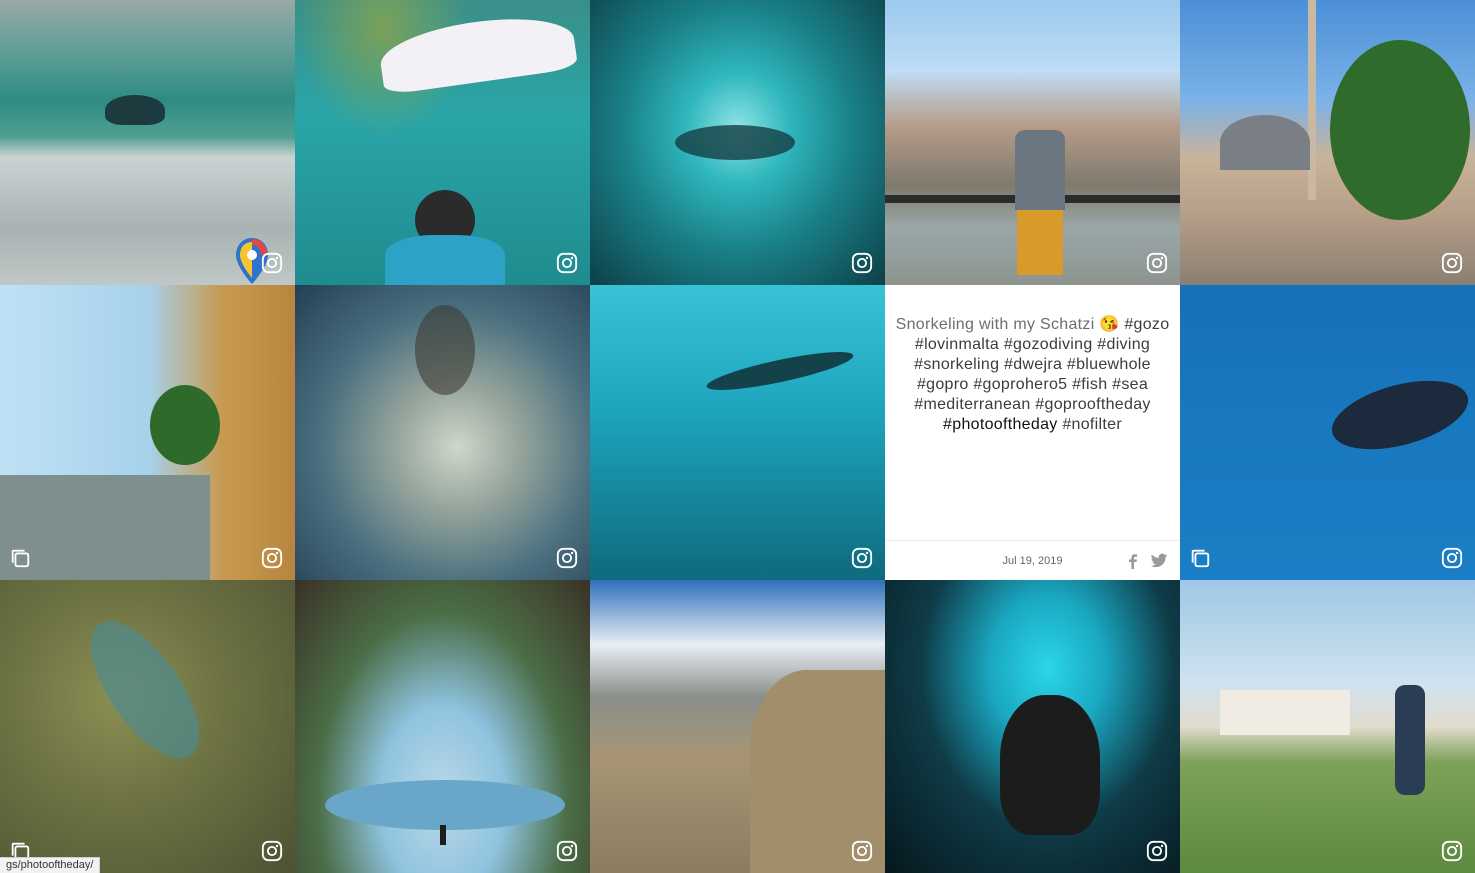  Describe the element at coordinates (135, 110) in the screenshot. I see `surfer-figure` at that location.